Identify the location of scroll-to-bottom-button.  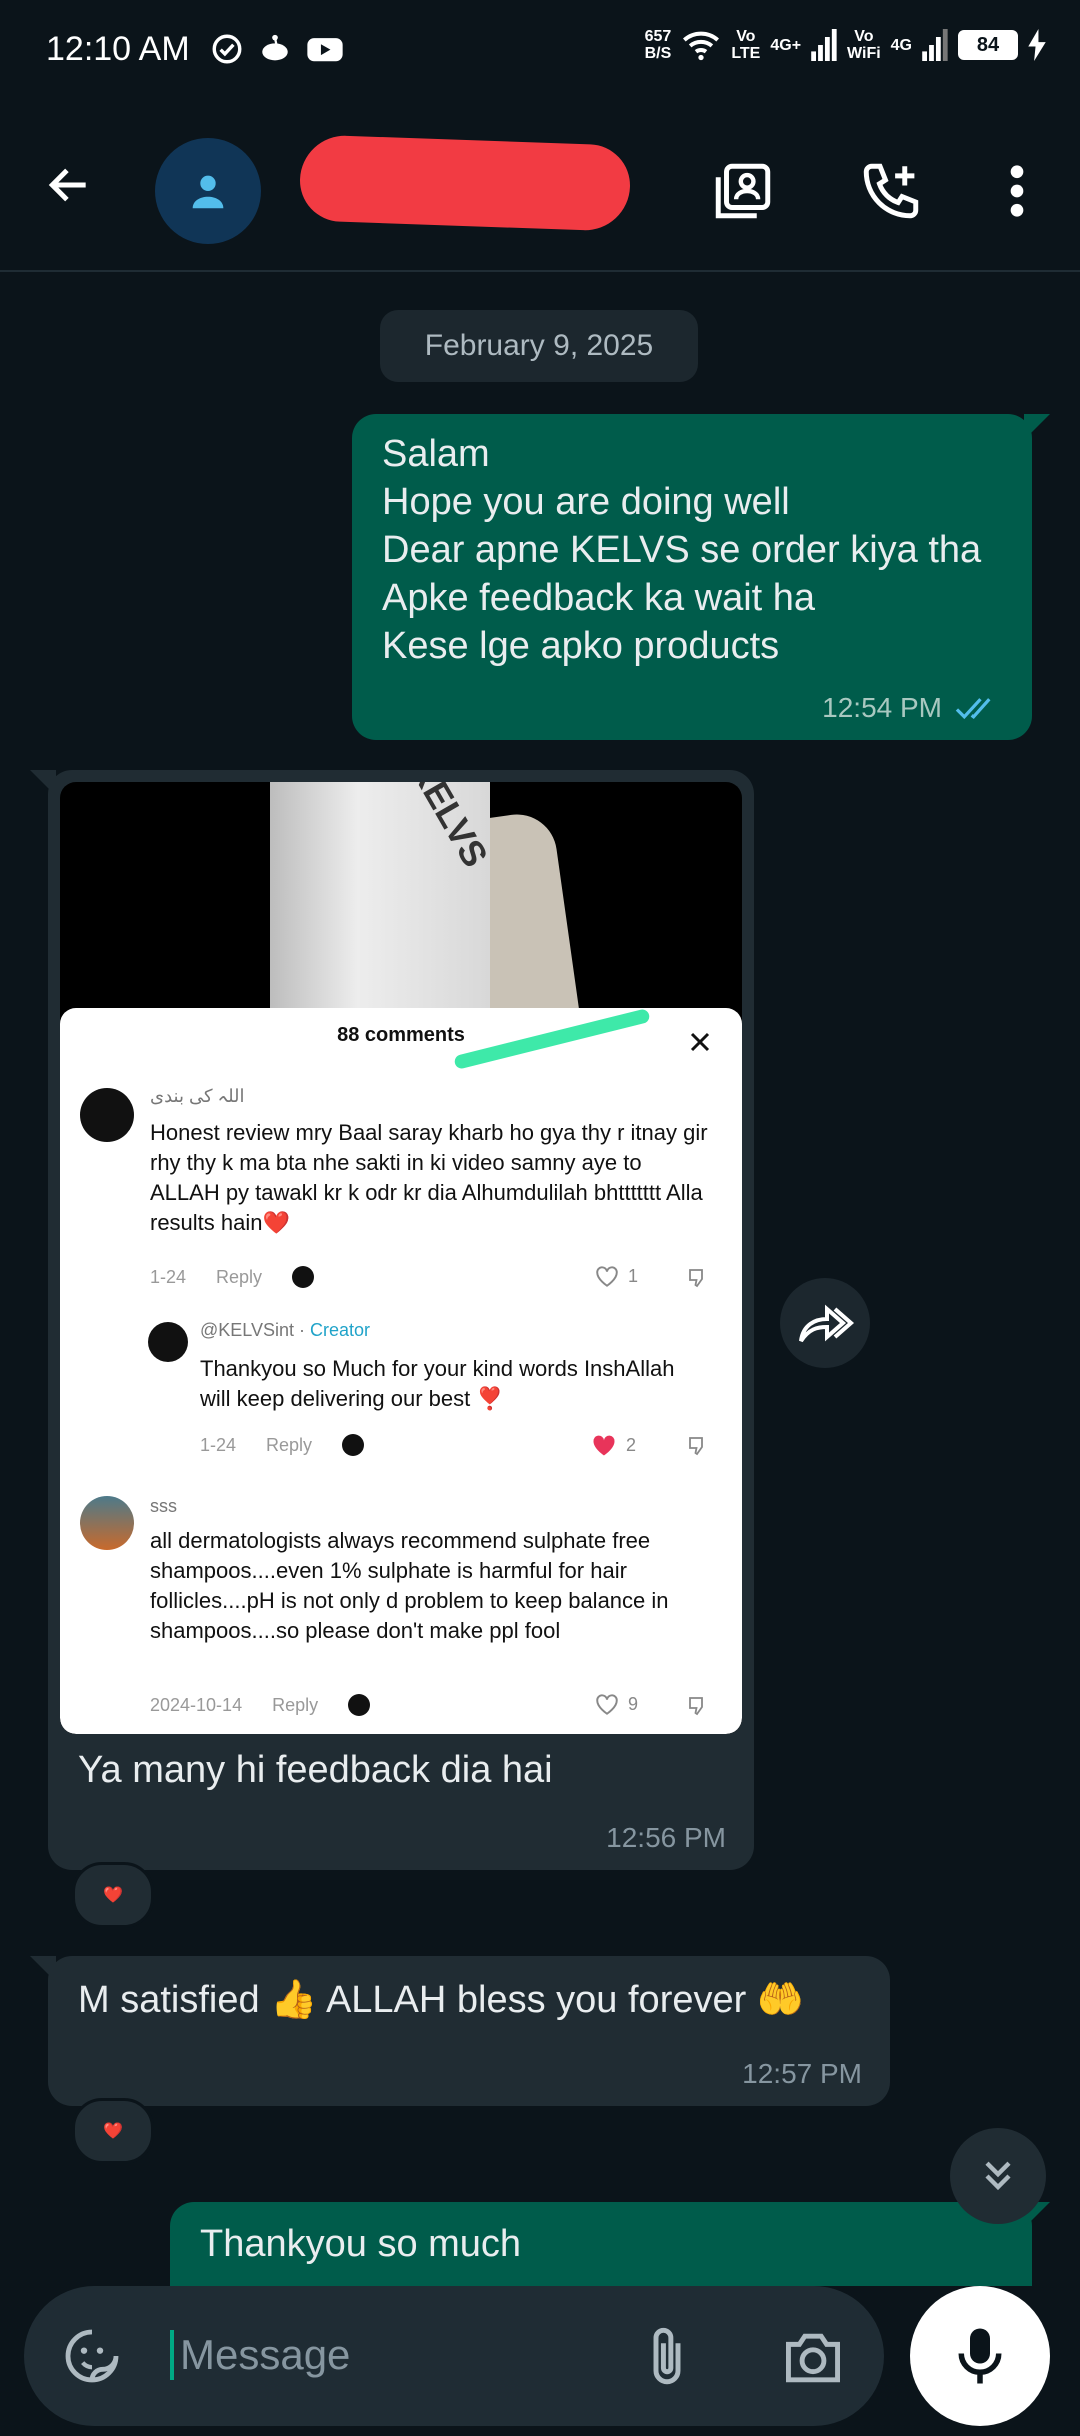
(998, 2176).